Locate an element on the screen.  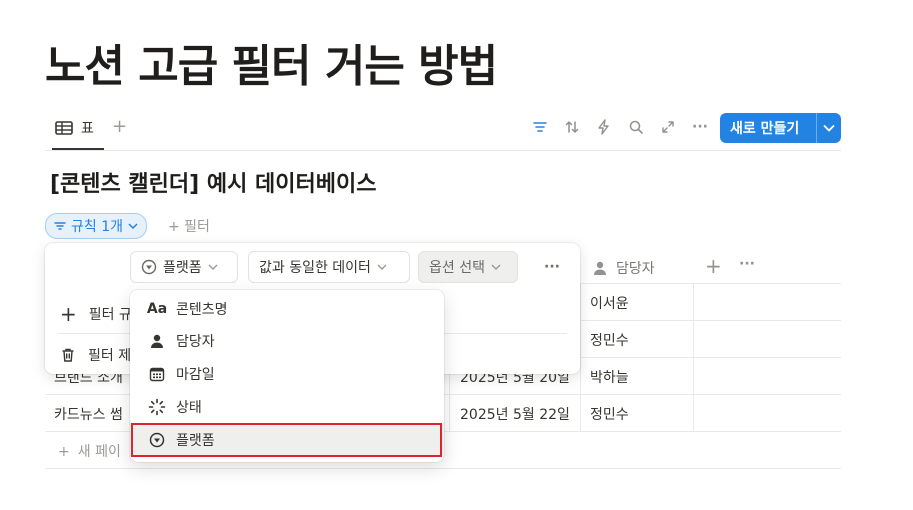
database-toolbar: ··· is located at coordinates (620, 127).